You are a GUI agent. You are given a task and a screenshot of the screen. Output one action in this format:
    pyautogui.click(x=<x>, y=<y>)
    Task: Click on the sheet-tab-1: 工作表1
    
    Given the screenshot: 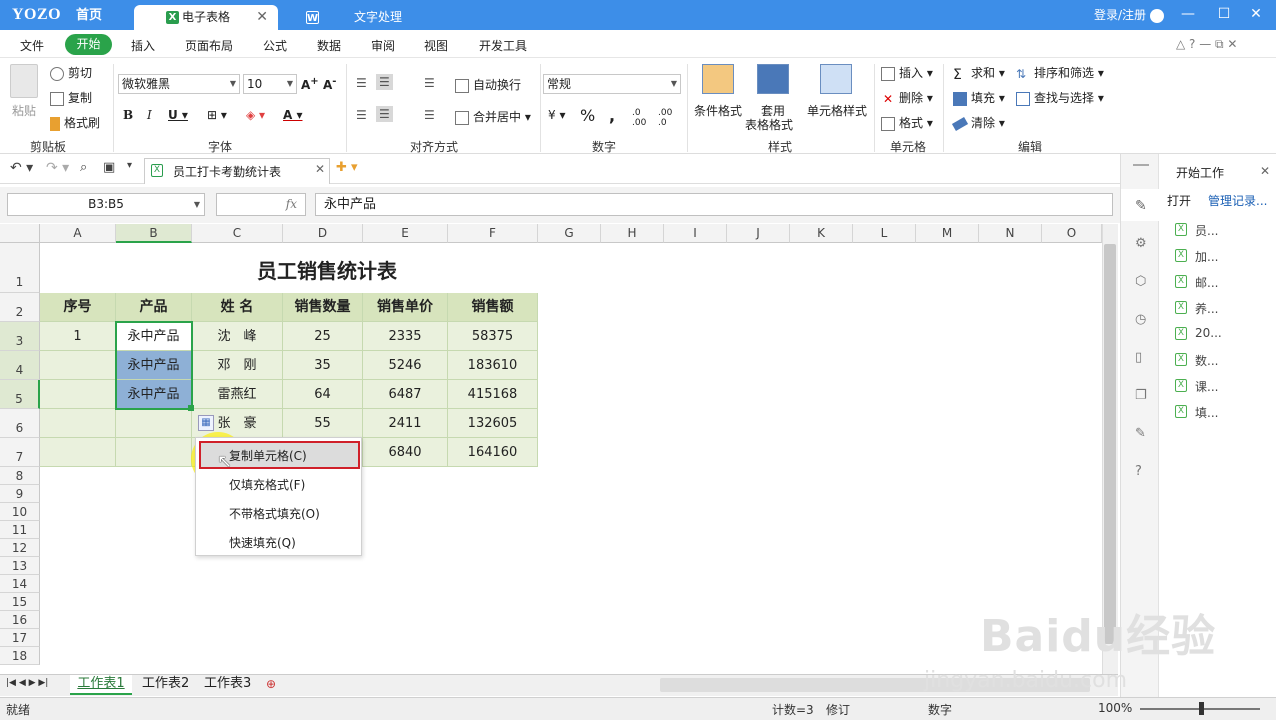 What is the action you would take?
    pyautogui.click(x=101, y=685)
    